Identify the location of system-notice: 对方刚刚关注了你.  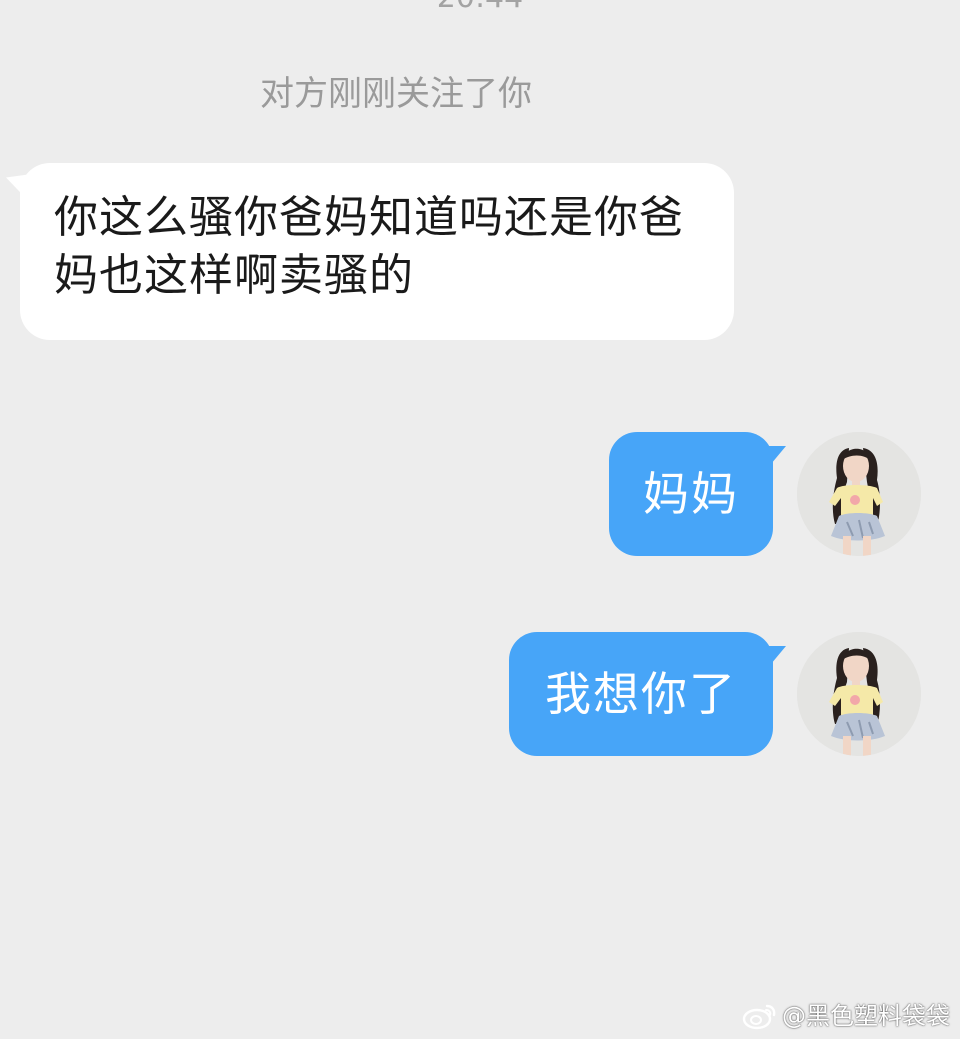
(396, 94).